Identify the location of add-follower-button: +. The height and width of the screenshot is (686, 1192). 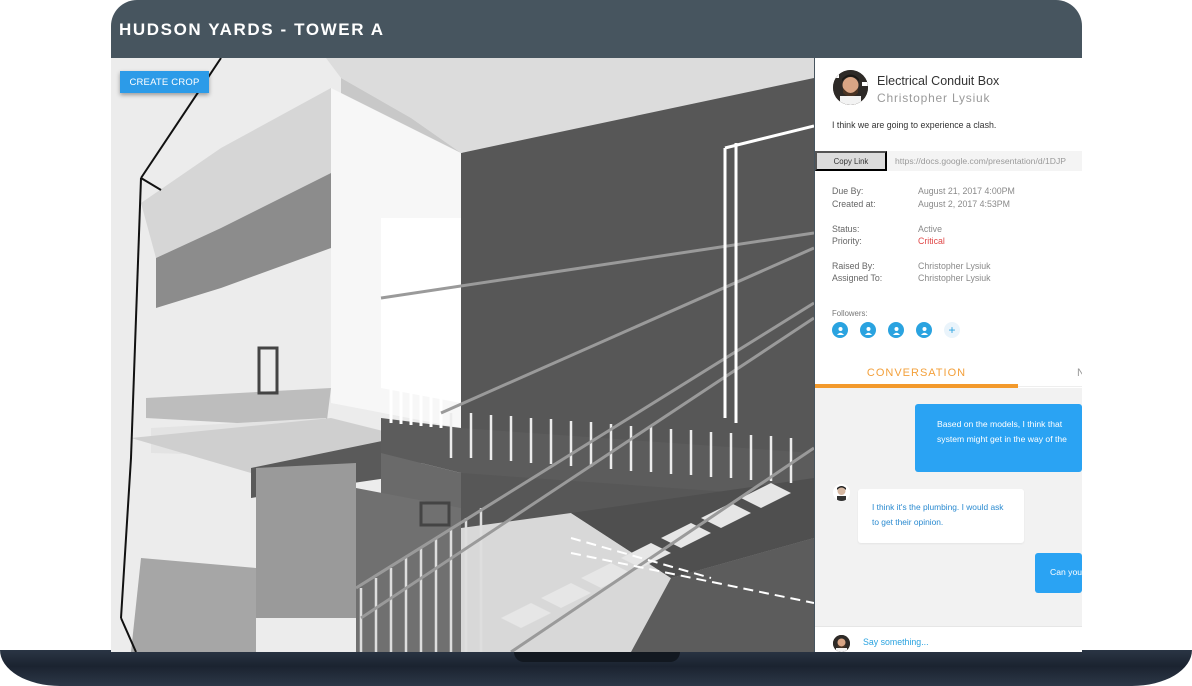
(952, 330).